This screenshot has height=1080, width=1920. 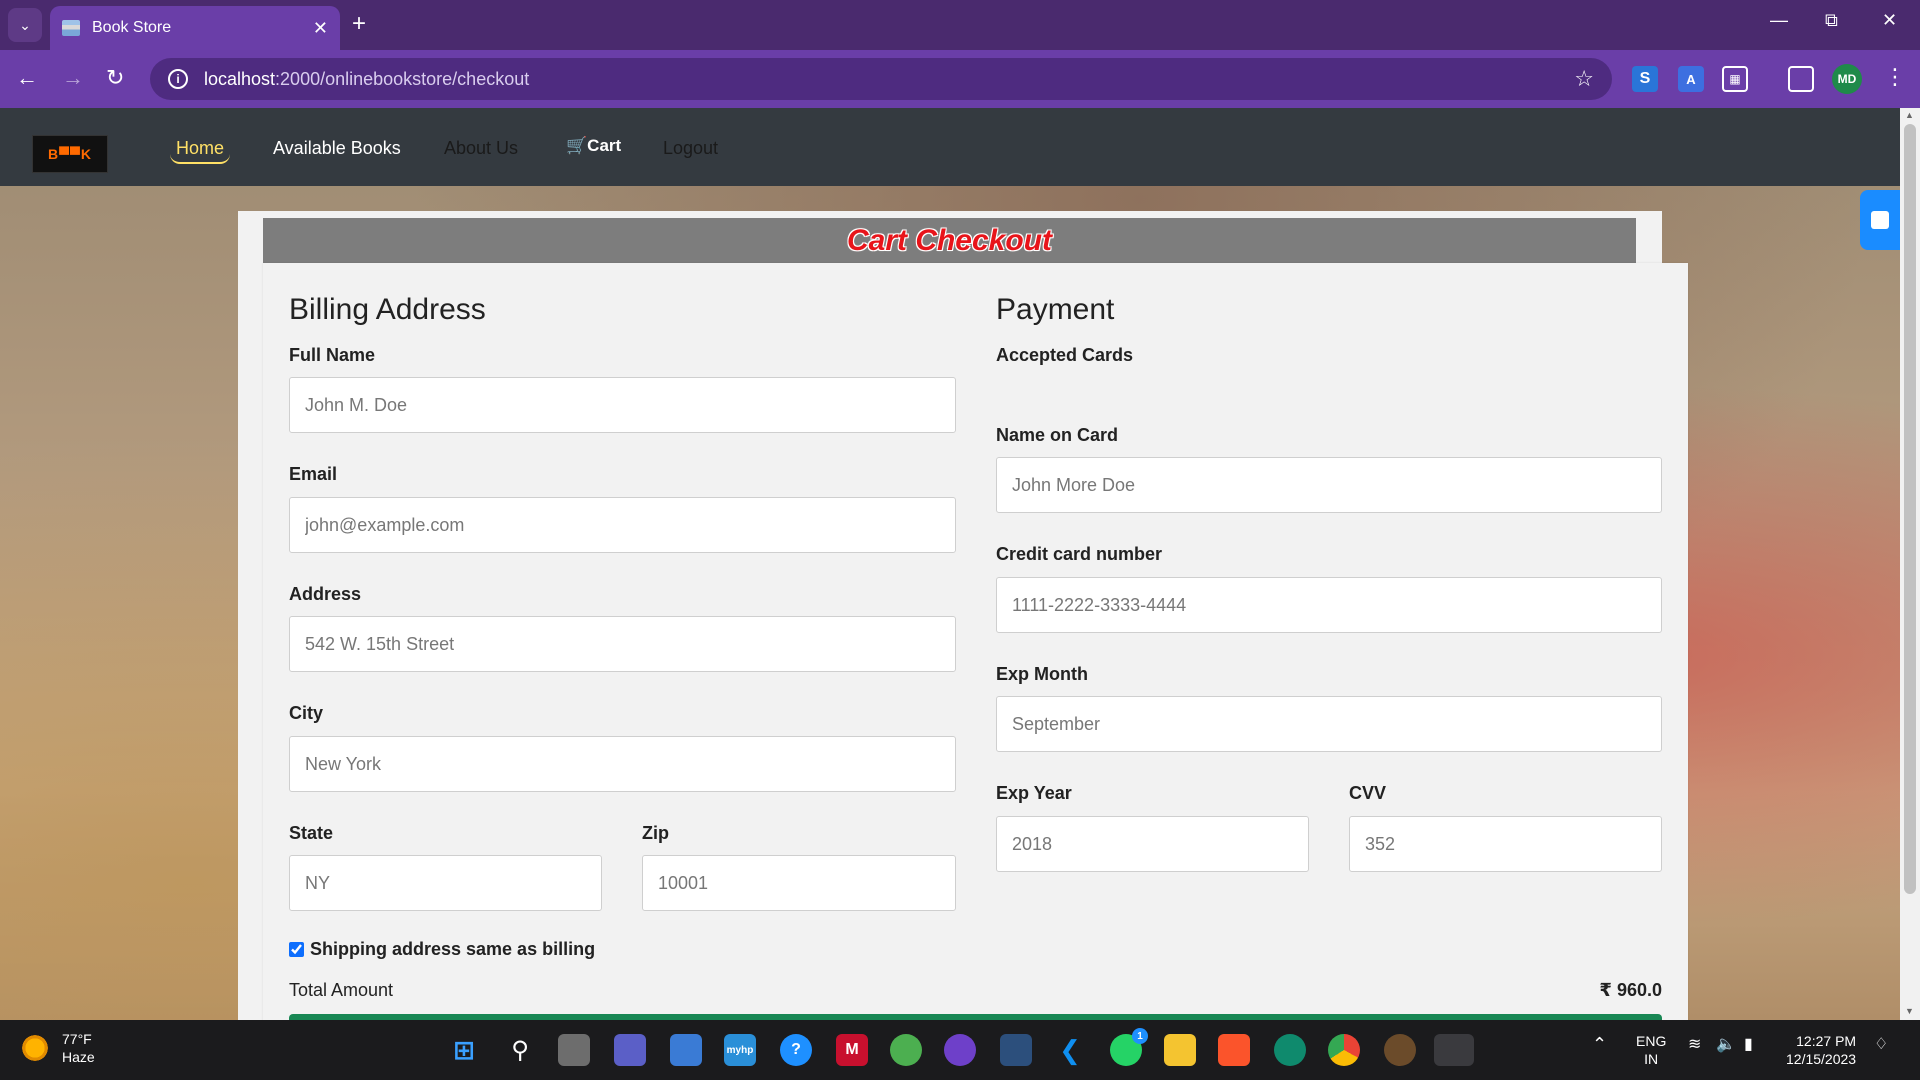 What do you see at coordinates (574, 1050) in the screenshot?
I see `task-view-icon` at bounding box center [574, 1050].